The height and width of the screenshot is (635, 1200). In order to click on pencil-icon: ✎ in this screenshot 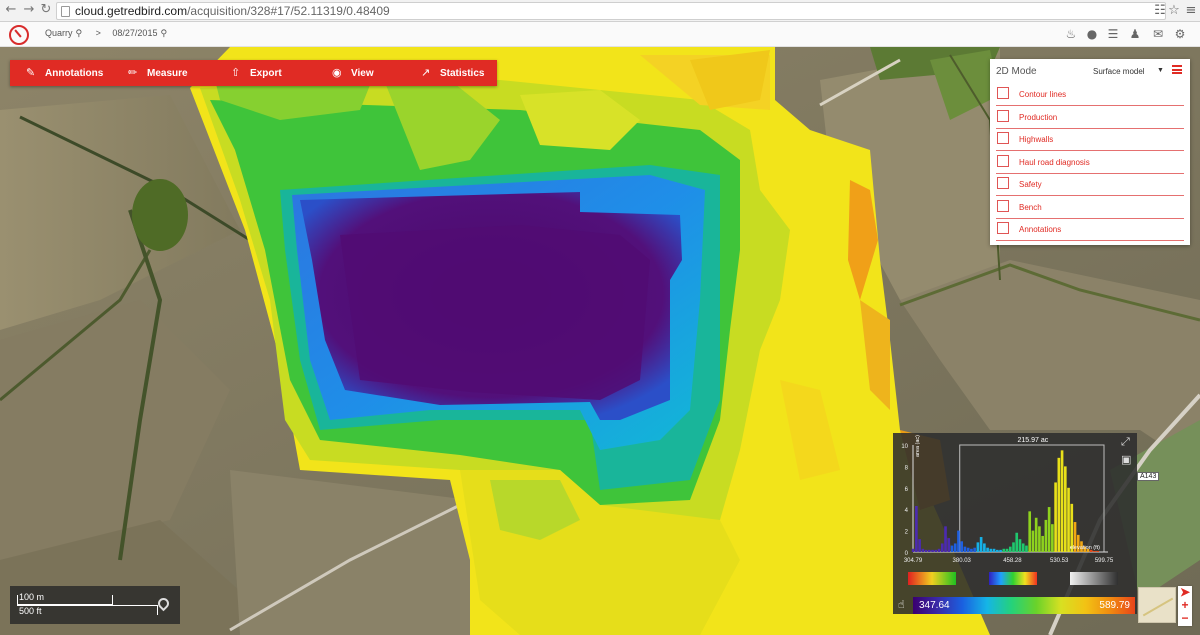, I will do `click(31, 72)`.